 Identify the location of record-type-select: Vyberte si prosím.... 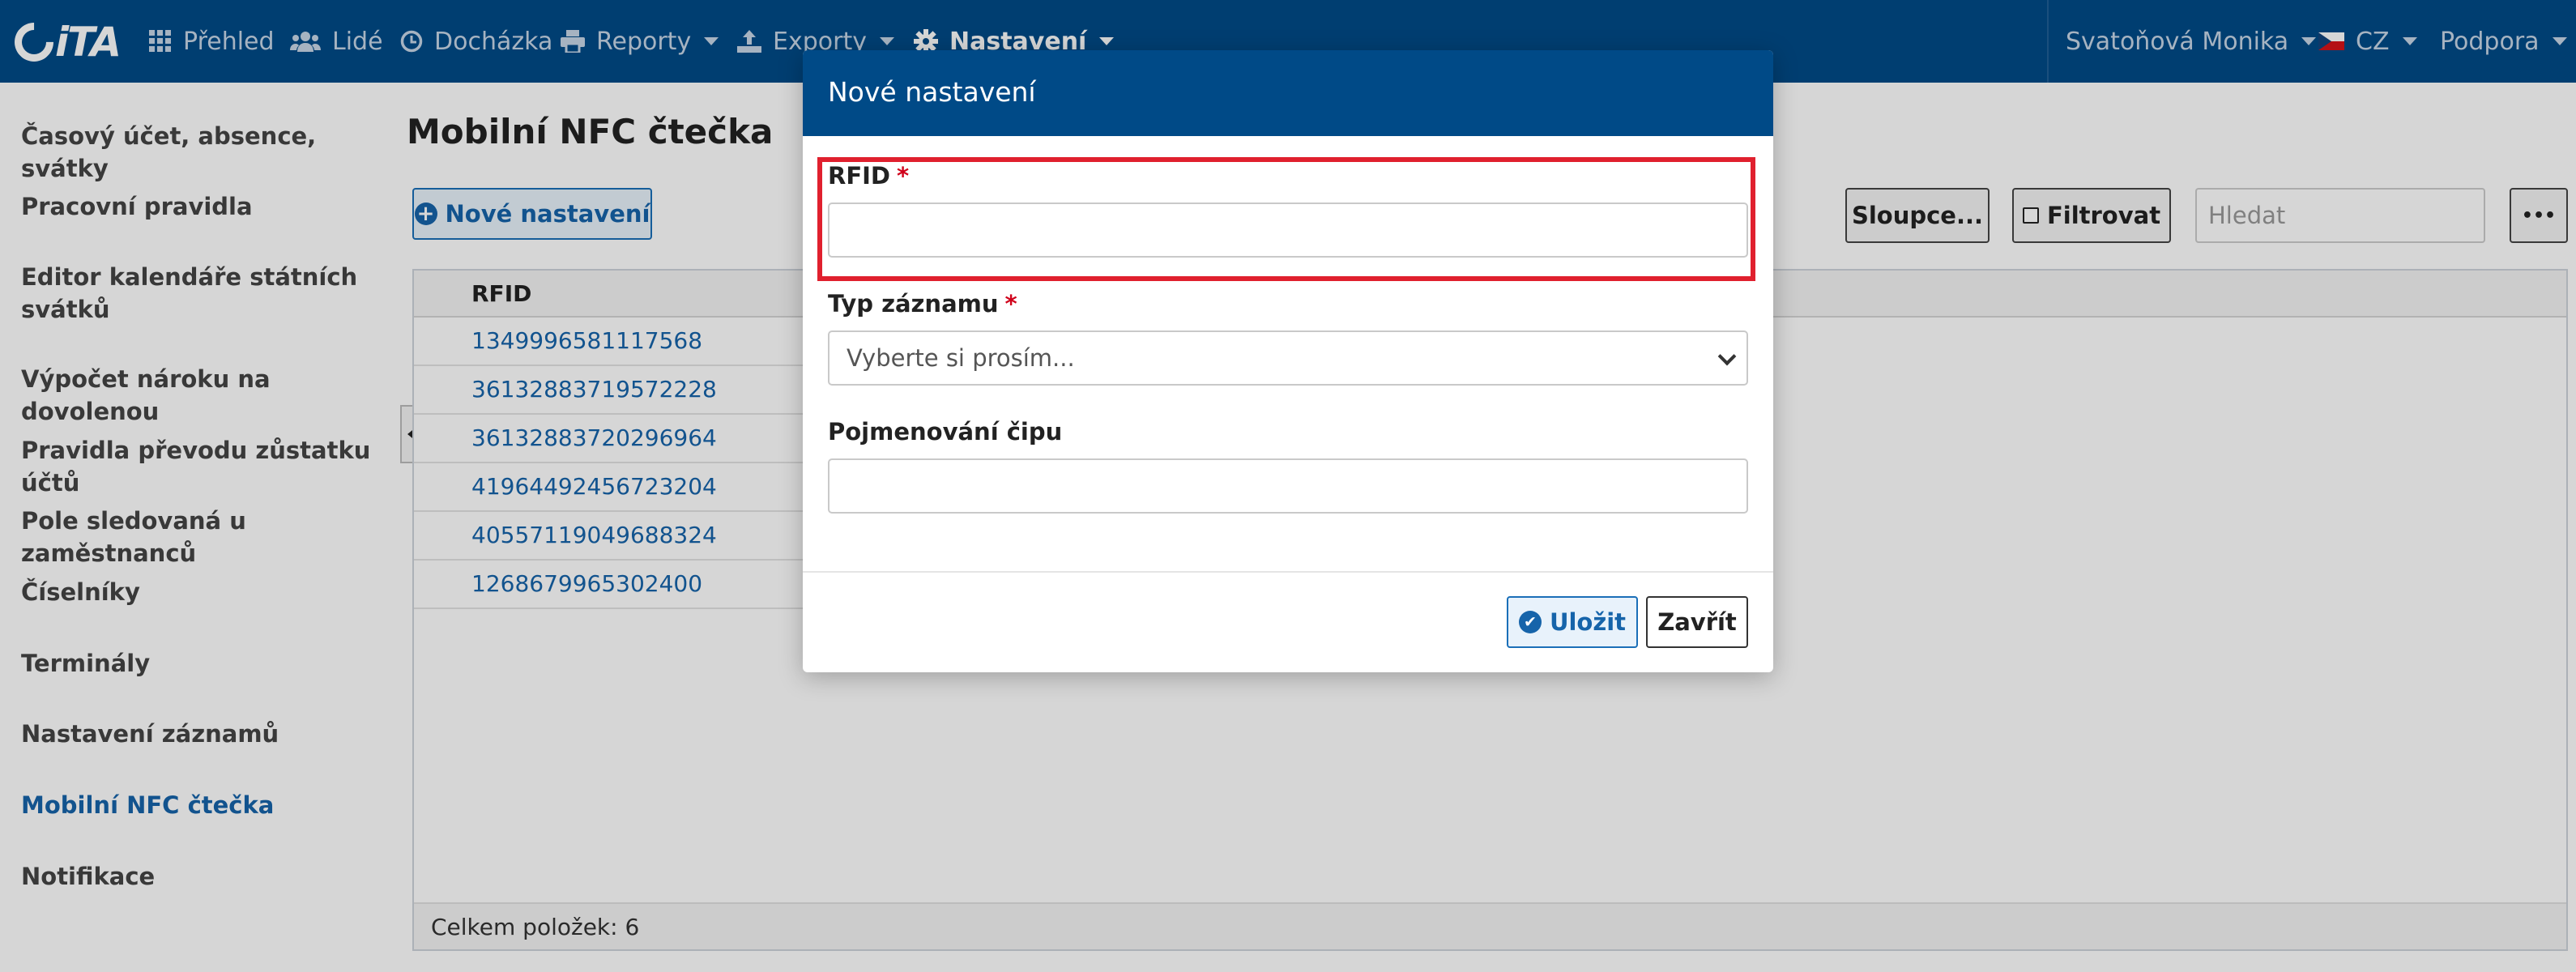
(1288, 358).